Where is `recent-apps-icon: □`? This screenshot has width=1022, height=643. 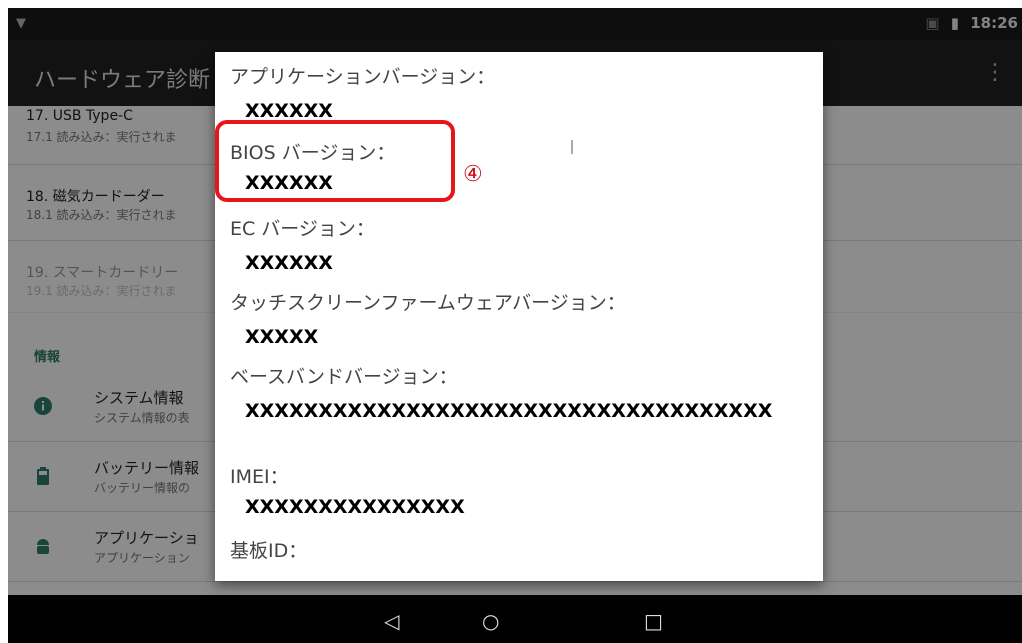 recent-apps-icon: □ is located at coordinates (653, 621).